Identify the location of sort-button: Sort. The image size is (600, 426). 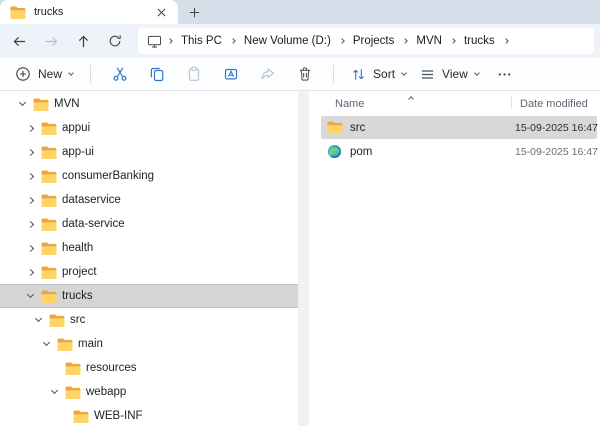
(378, 74).